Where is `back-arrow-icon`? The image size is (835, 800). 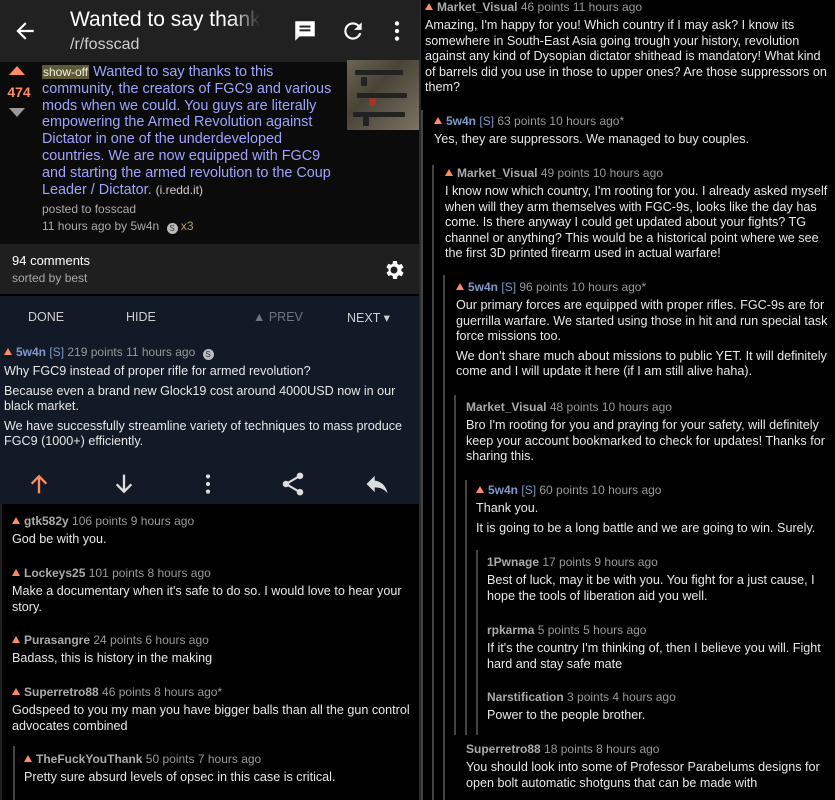 back-arrow-icon is located at coordinates (25, 31).